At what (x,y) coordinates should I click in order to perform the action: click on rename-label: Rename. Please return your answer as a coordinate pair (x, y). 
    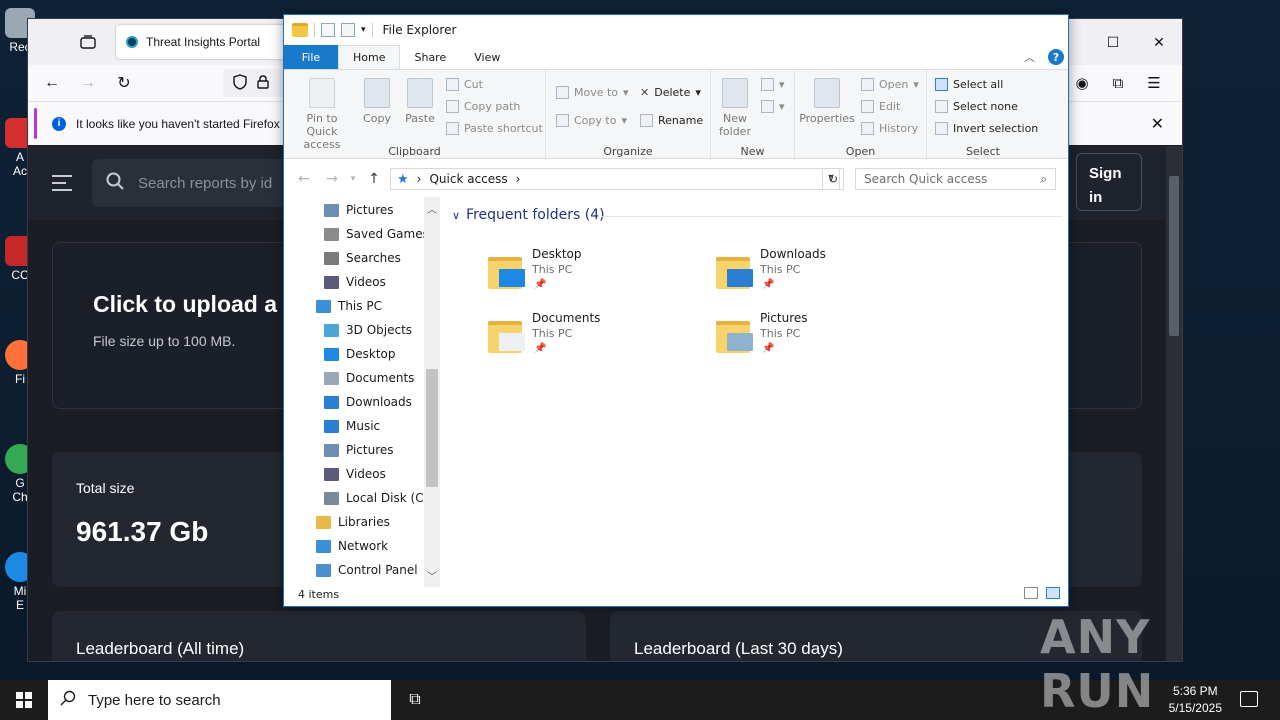
    Looking at the image, I should click on (681, 120).